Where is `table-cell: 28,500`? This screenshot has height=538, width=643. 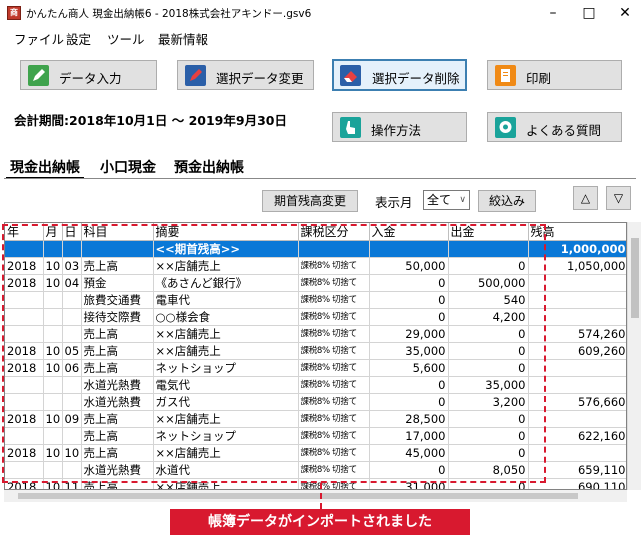
table-cell: 28,500 is located at coordinates (409, 419).